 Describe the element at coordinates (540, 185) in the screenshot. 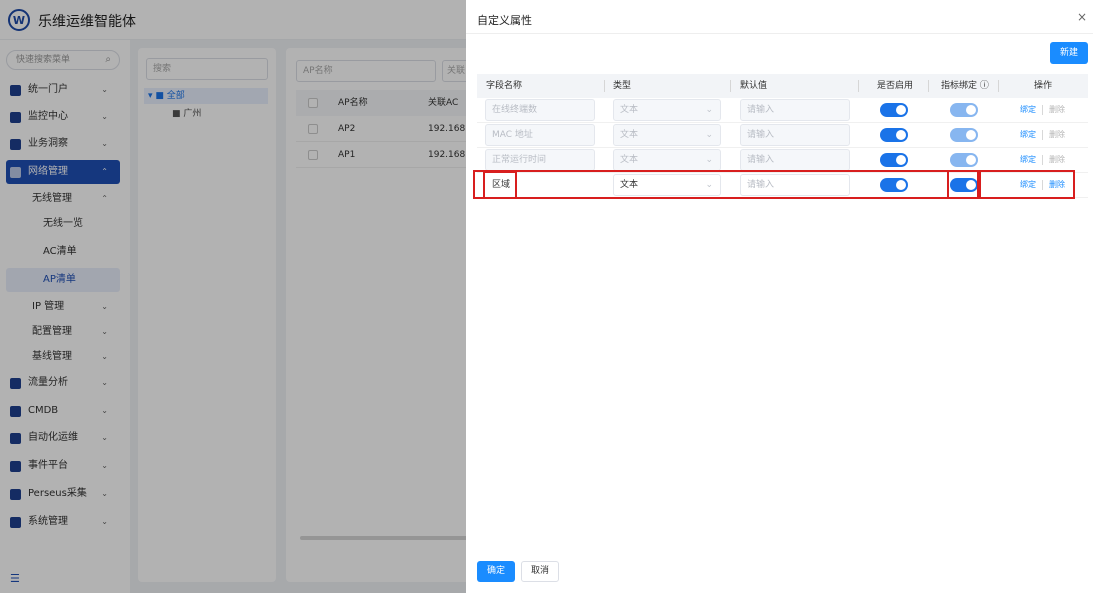

I see `field-name-input: 区域` at that location.